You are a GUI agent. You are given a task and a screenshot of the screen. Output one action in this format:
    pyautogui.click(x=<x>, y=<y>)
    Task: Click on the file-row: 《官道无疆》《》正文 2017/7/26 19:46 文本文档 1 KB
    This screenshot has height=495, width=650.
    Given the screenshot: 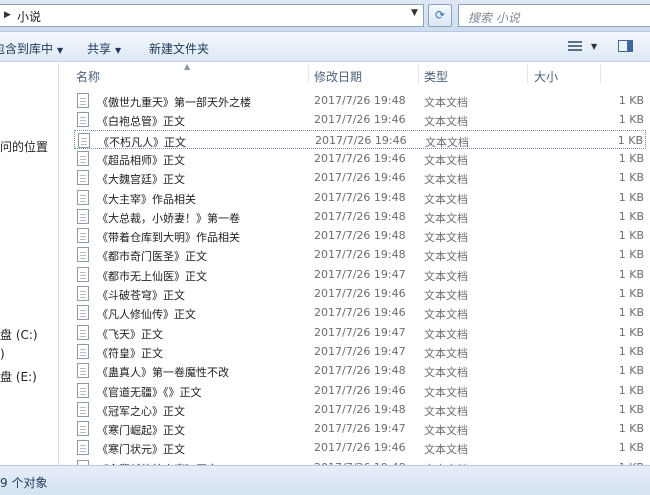 What is the action you would take?
    pyautogui.click(x=360, y=390)
    